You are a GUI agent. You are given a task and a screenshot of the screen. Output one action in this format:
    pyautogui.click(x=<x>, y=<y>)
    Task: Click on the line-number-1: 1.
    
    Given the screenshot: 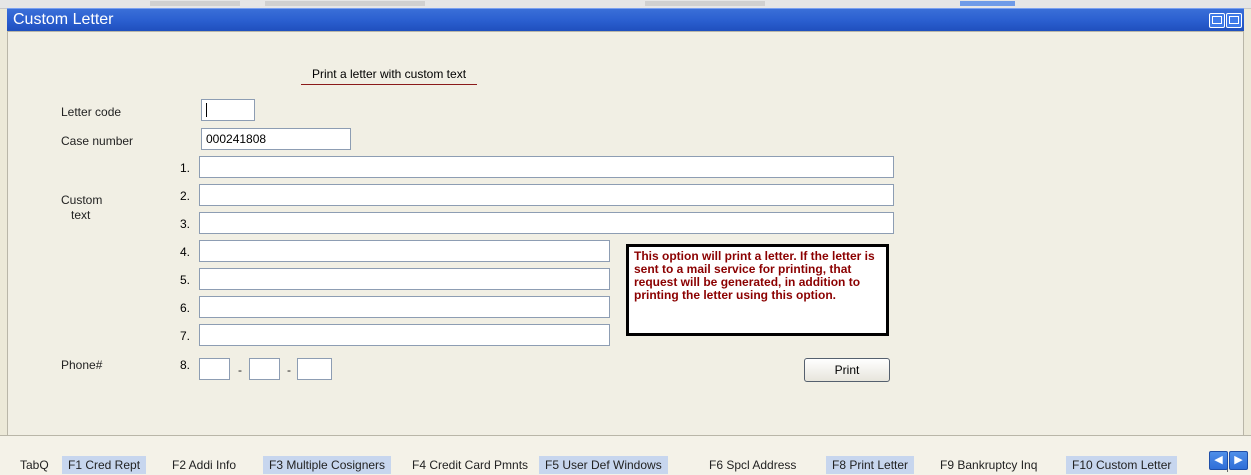 What is the action you would take?
    pyautogui.click(x=184, y=168)
    